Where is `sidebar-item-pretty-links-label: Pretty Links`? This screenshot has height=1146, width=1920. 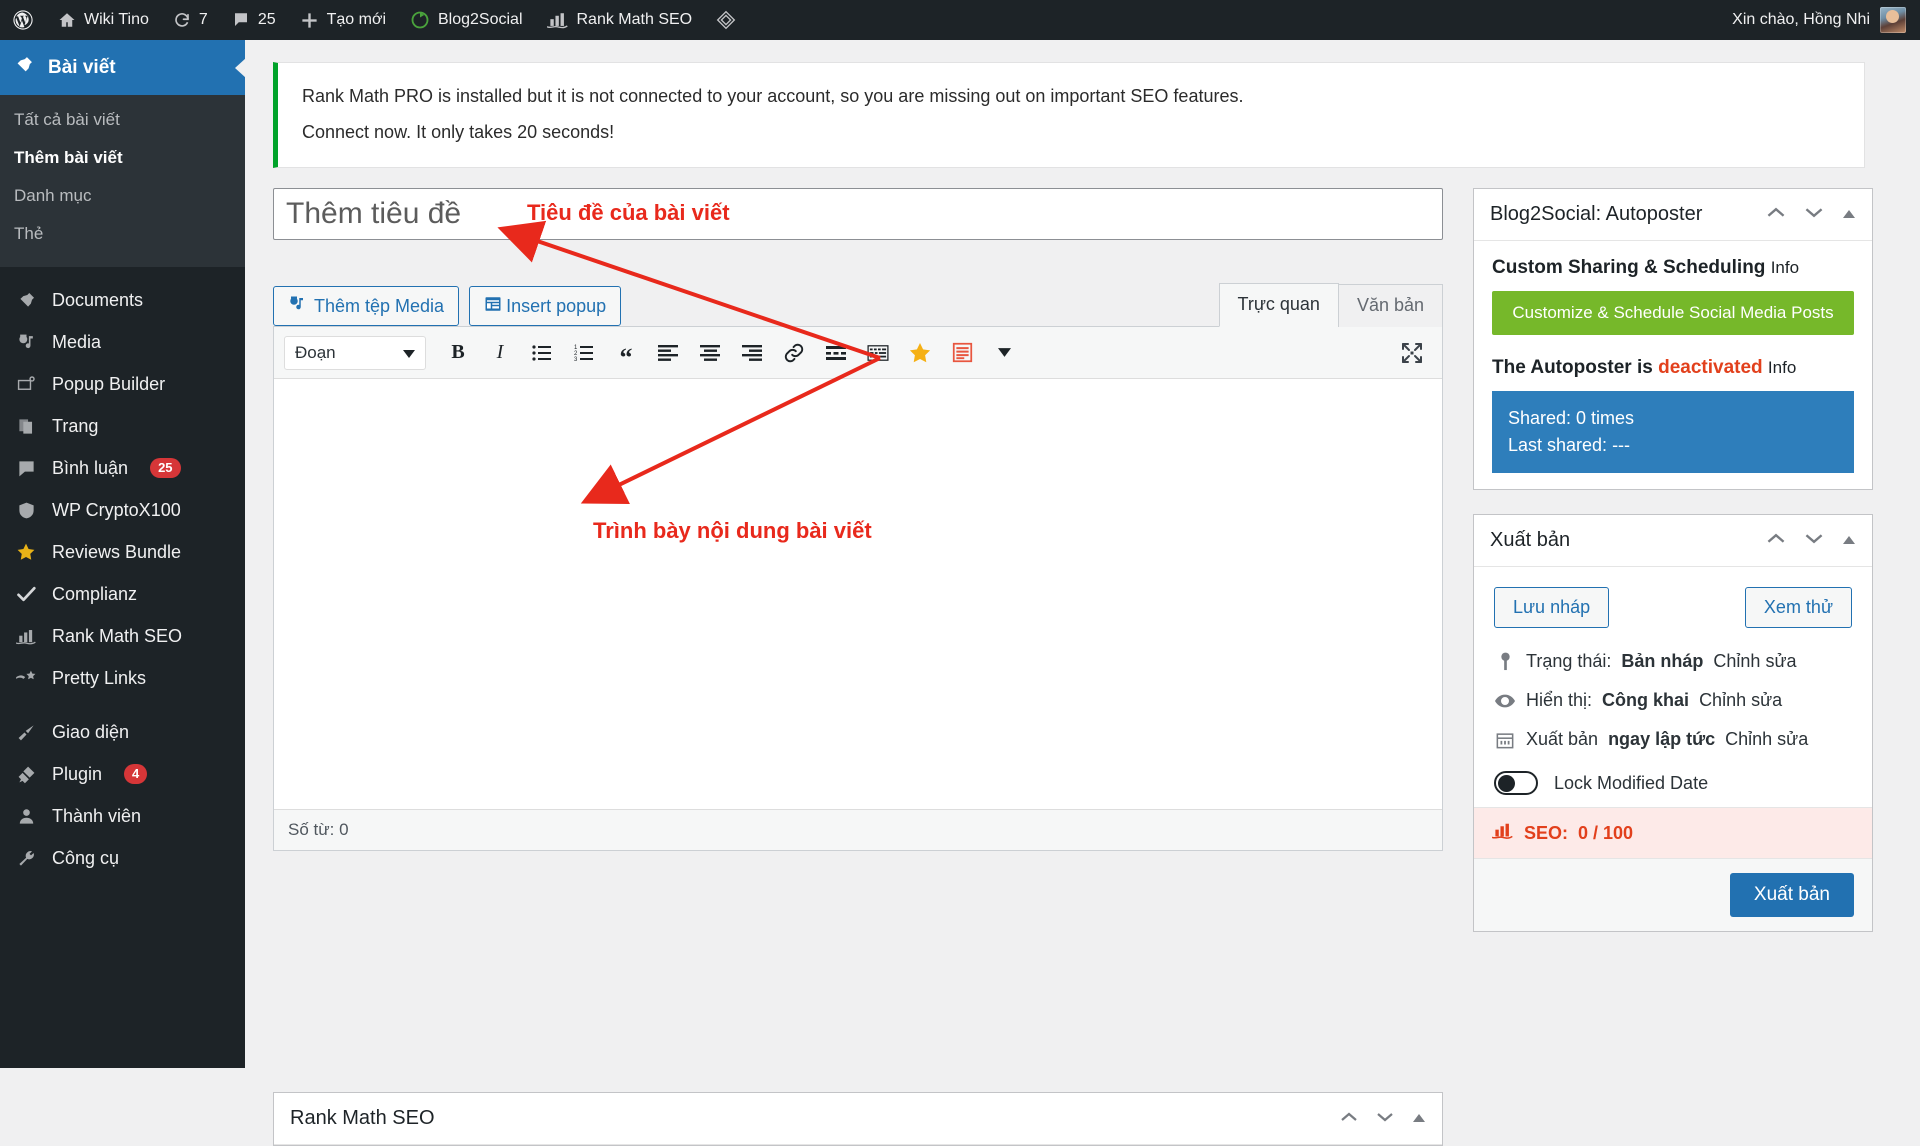 sidebar-item-pretty-links-label: Pretty Links is located at coordinates (99, 678).